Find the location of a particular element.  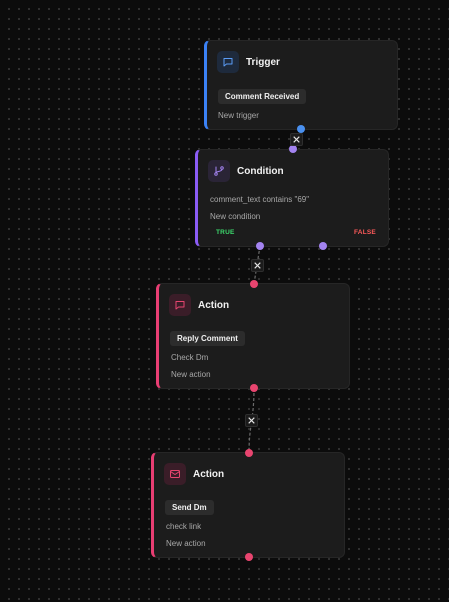

action1-subtitle: New action is located at coordinates (191, 374).